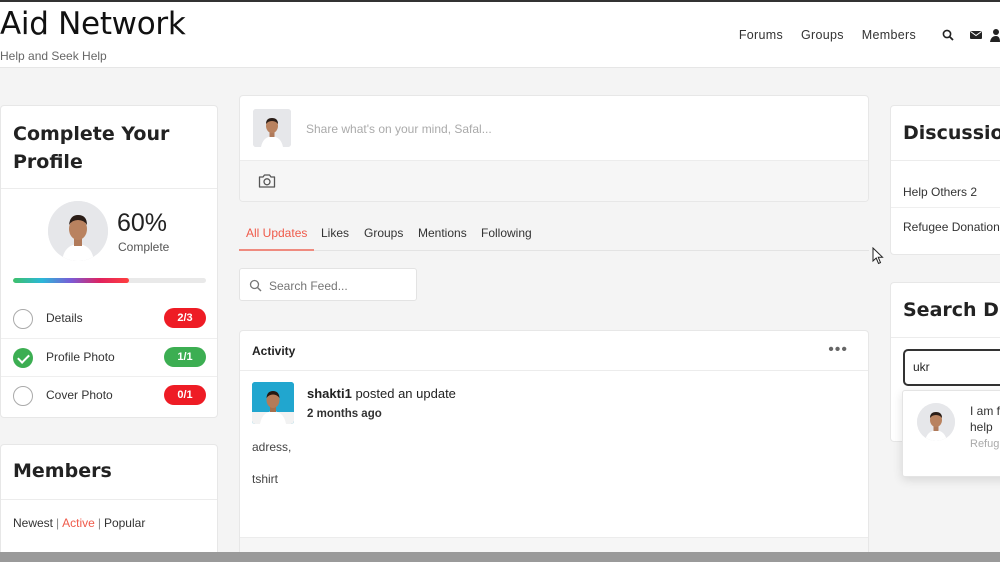  I want to click on tab-all-updates: All Updates, so click(276, 233).